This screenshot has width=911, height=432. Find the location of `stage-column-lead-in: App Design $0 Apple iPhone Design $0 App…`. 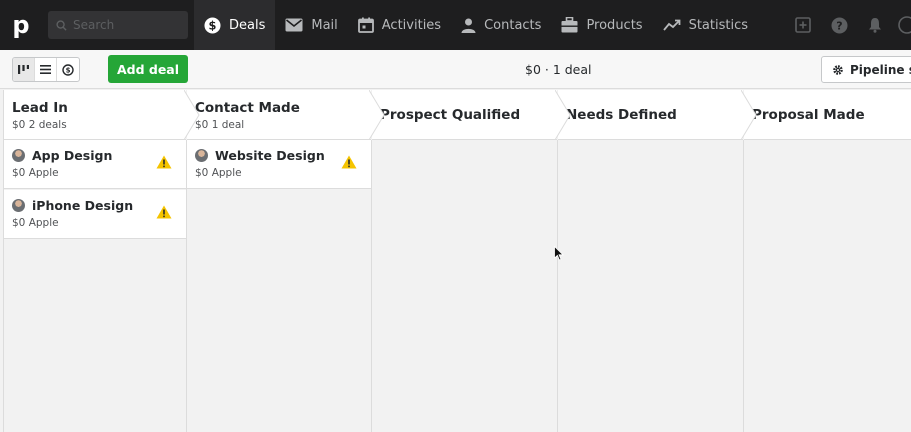

stage-column-lead-in: App Design $0 Apple iPhone Design $0 App… is located at coordinates (95, 286).